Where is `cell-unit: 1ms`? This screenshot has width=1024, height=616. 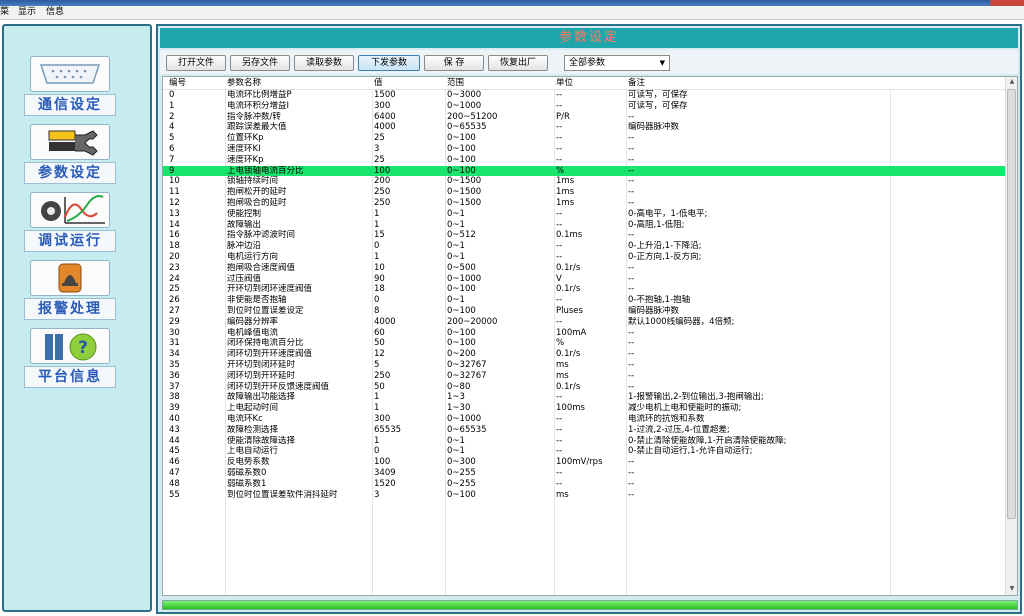 cell-unit: 1ms is located at coordinates (565, 203).